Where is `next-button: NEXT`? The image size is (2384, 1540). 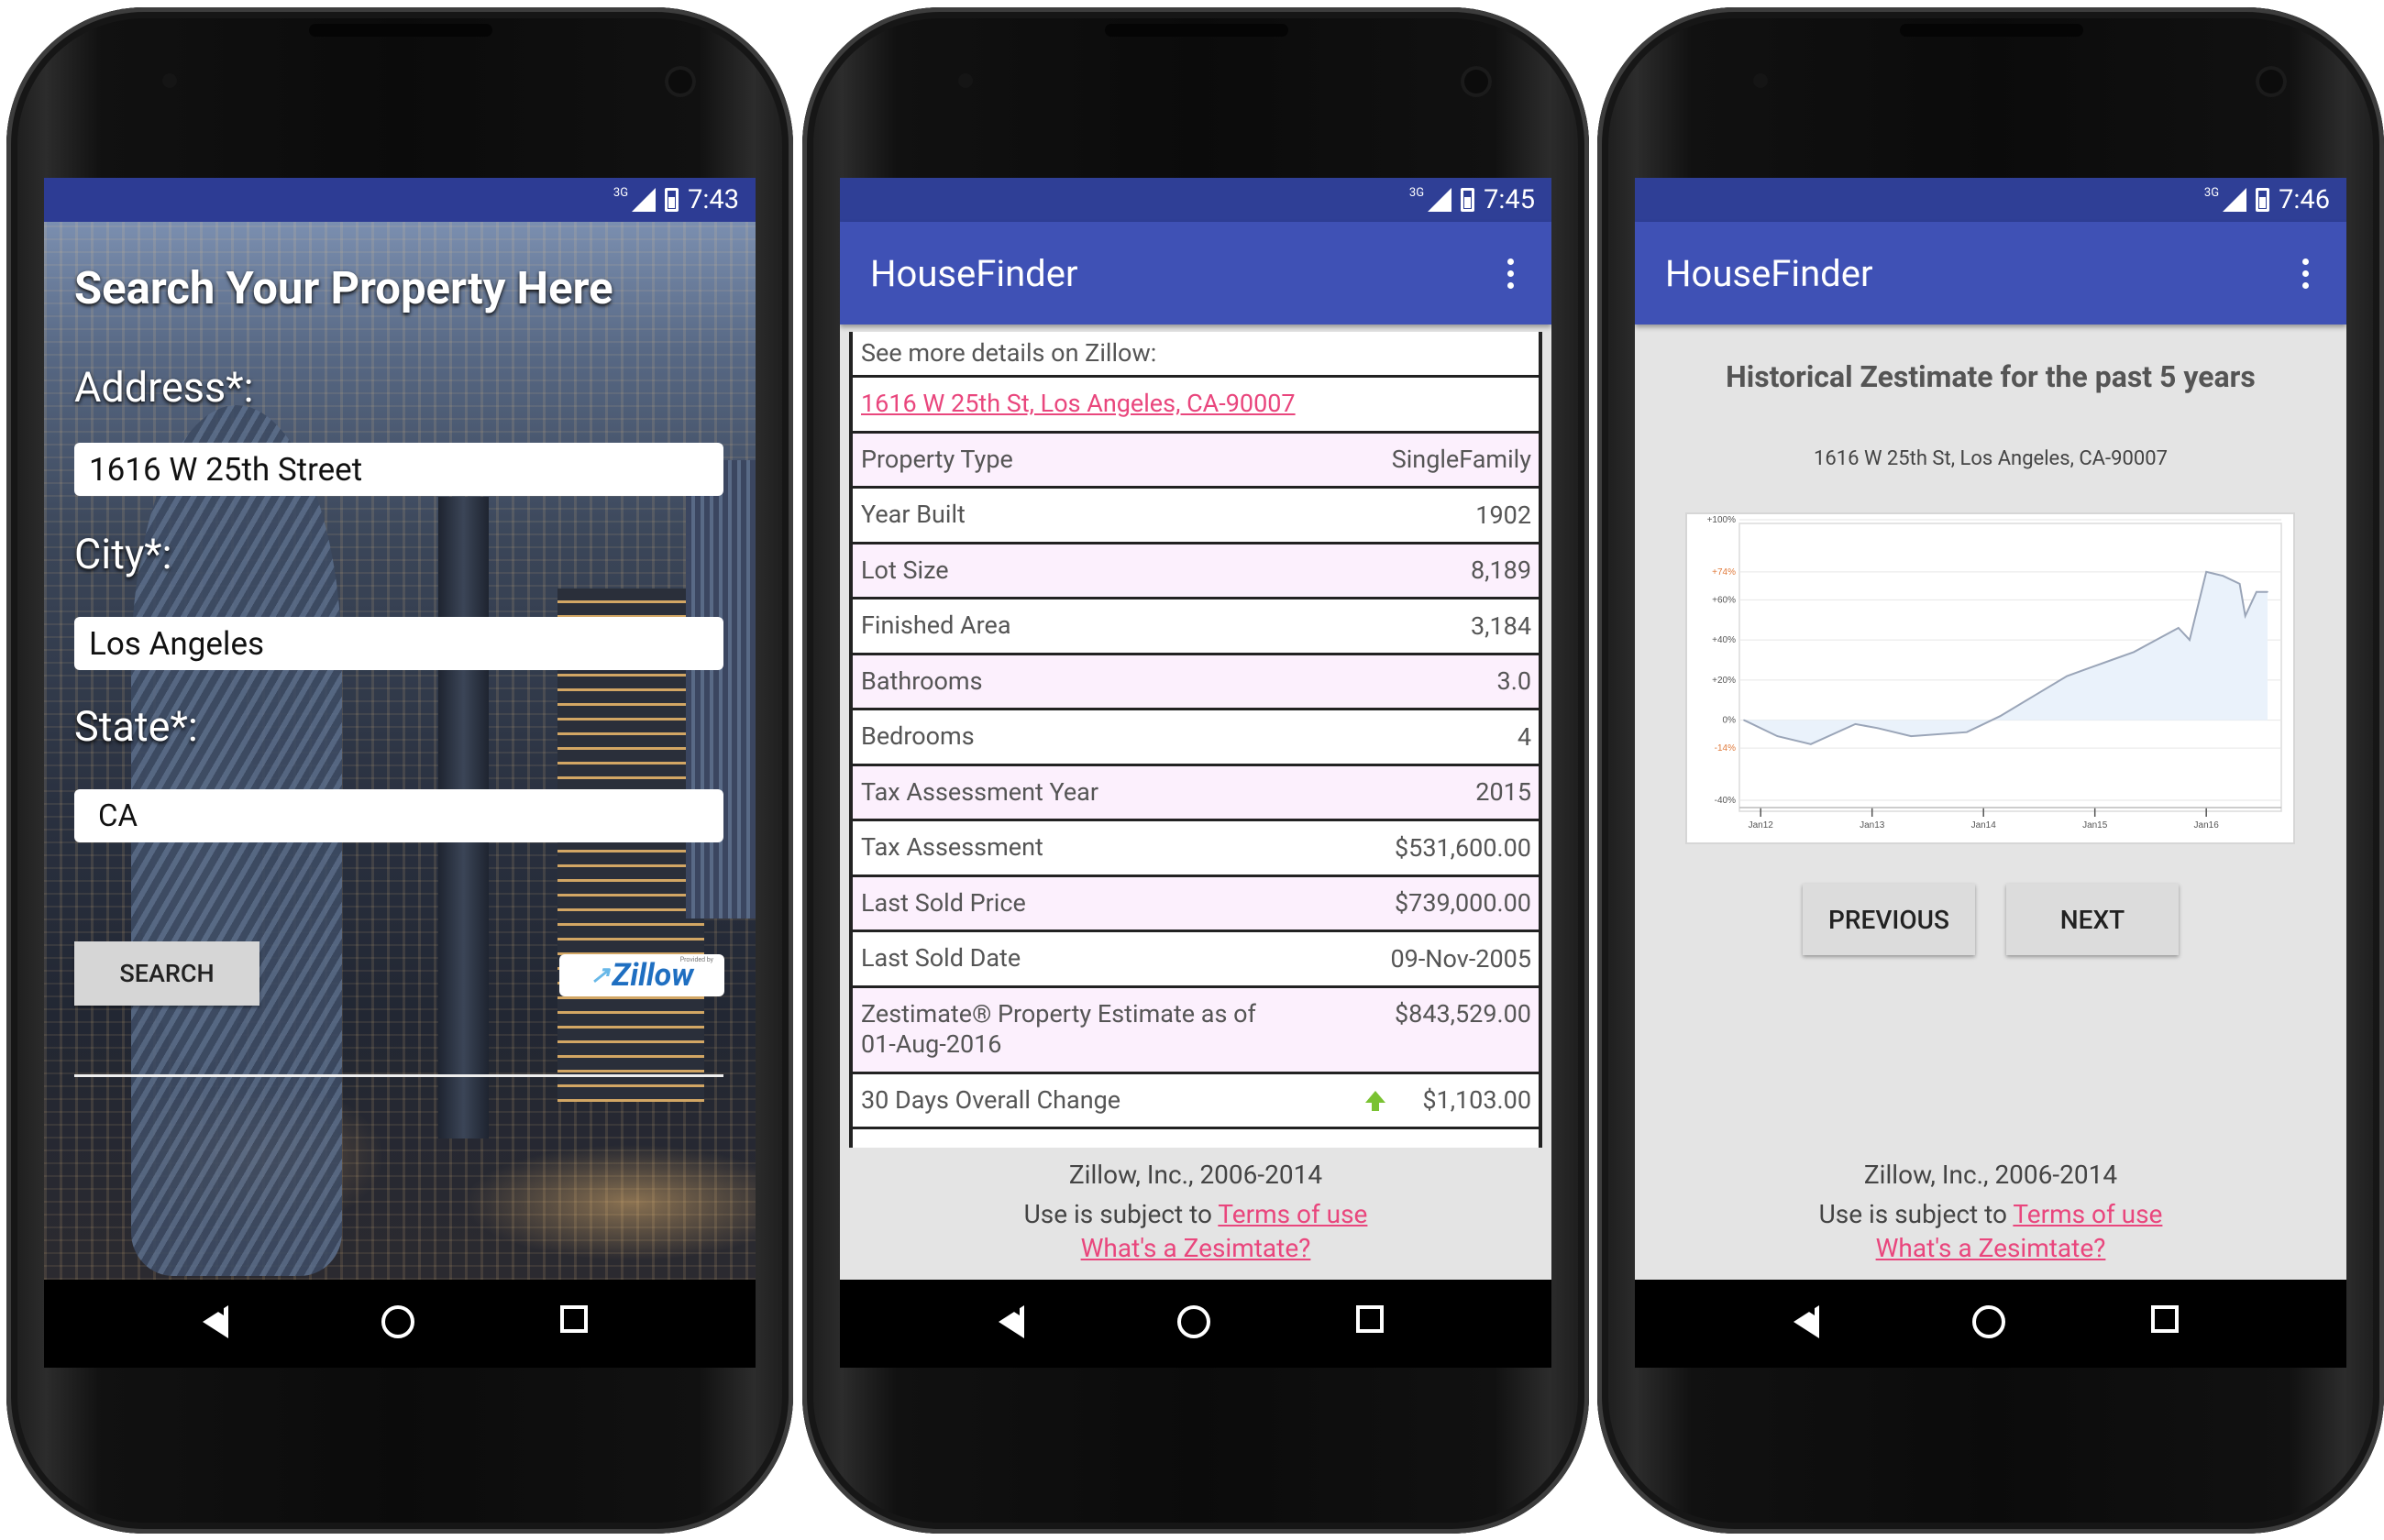
next-button: NEXT is located at coordinates (2093, 919).